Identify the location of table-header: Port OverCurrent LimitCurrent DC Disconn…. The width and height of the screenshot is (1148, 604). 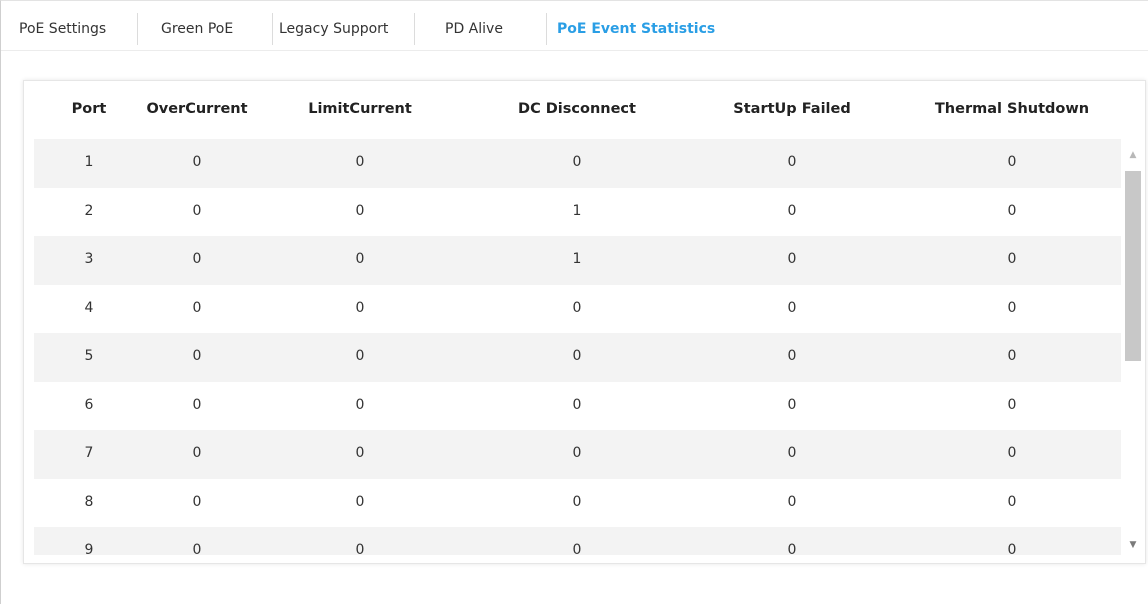
(584, 110).